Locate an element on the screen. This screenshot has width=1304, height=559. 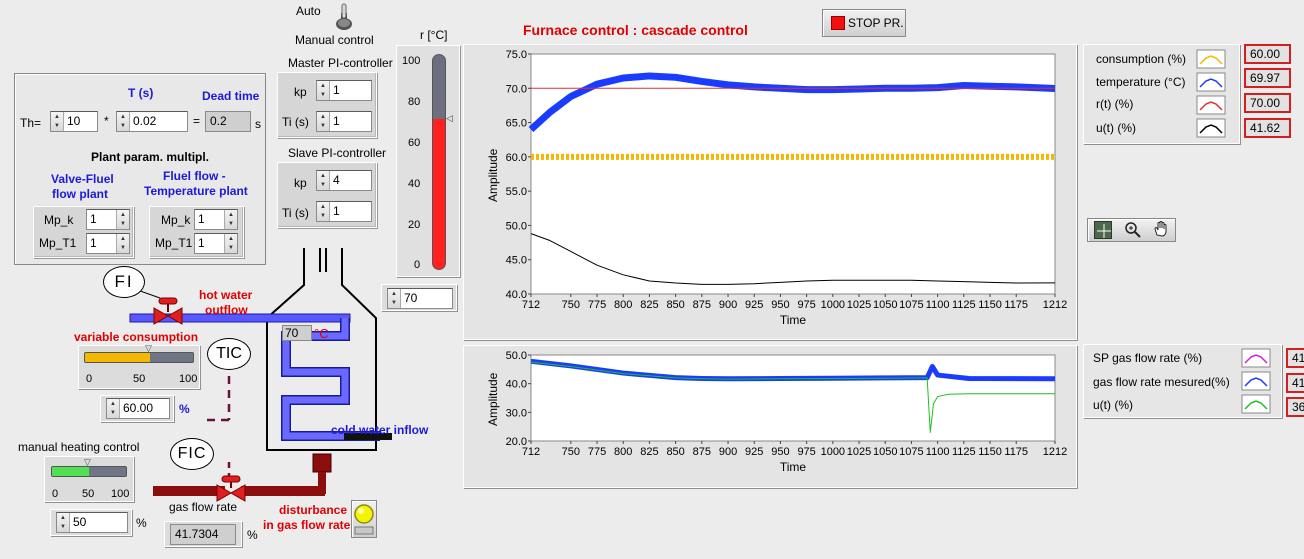
temp-plant-title-2: Temperature plant is located at coordinates (196, 191).